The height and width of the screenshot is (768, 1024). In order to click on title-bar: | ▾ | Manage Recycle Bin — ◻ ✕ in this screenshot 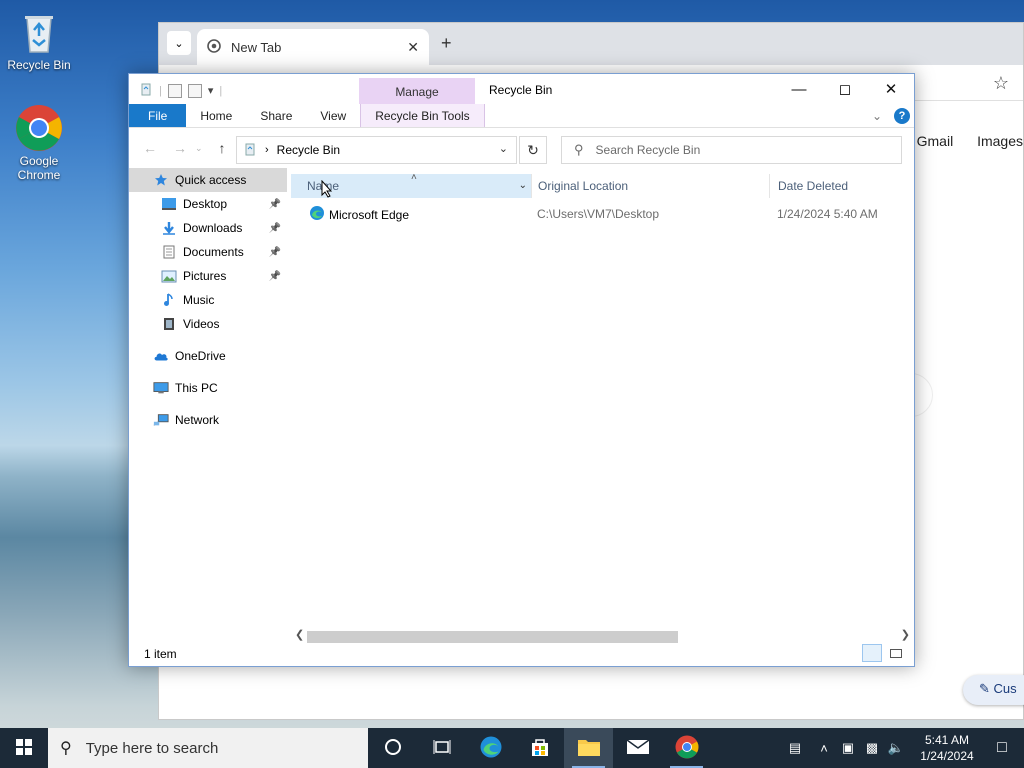, I will do `click(521, 89)`.